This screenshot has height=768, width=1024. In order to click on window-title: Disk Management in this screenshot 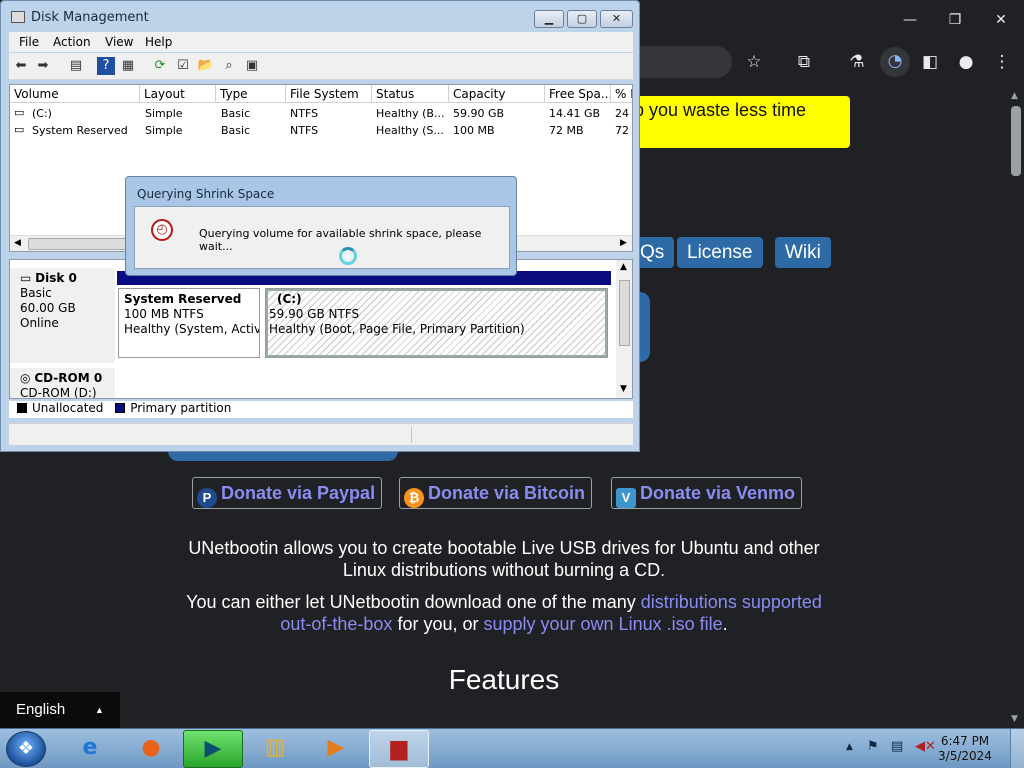, I will do `click(90, 17)`.